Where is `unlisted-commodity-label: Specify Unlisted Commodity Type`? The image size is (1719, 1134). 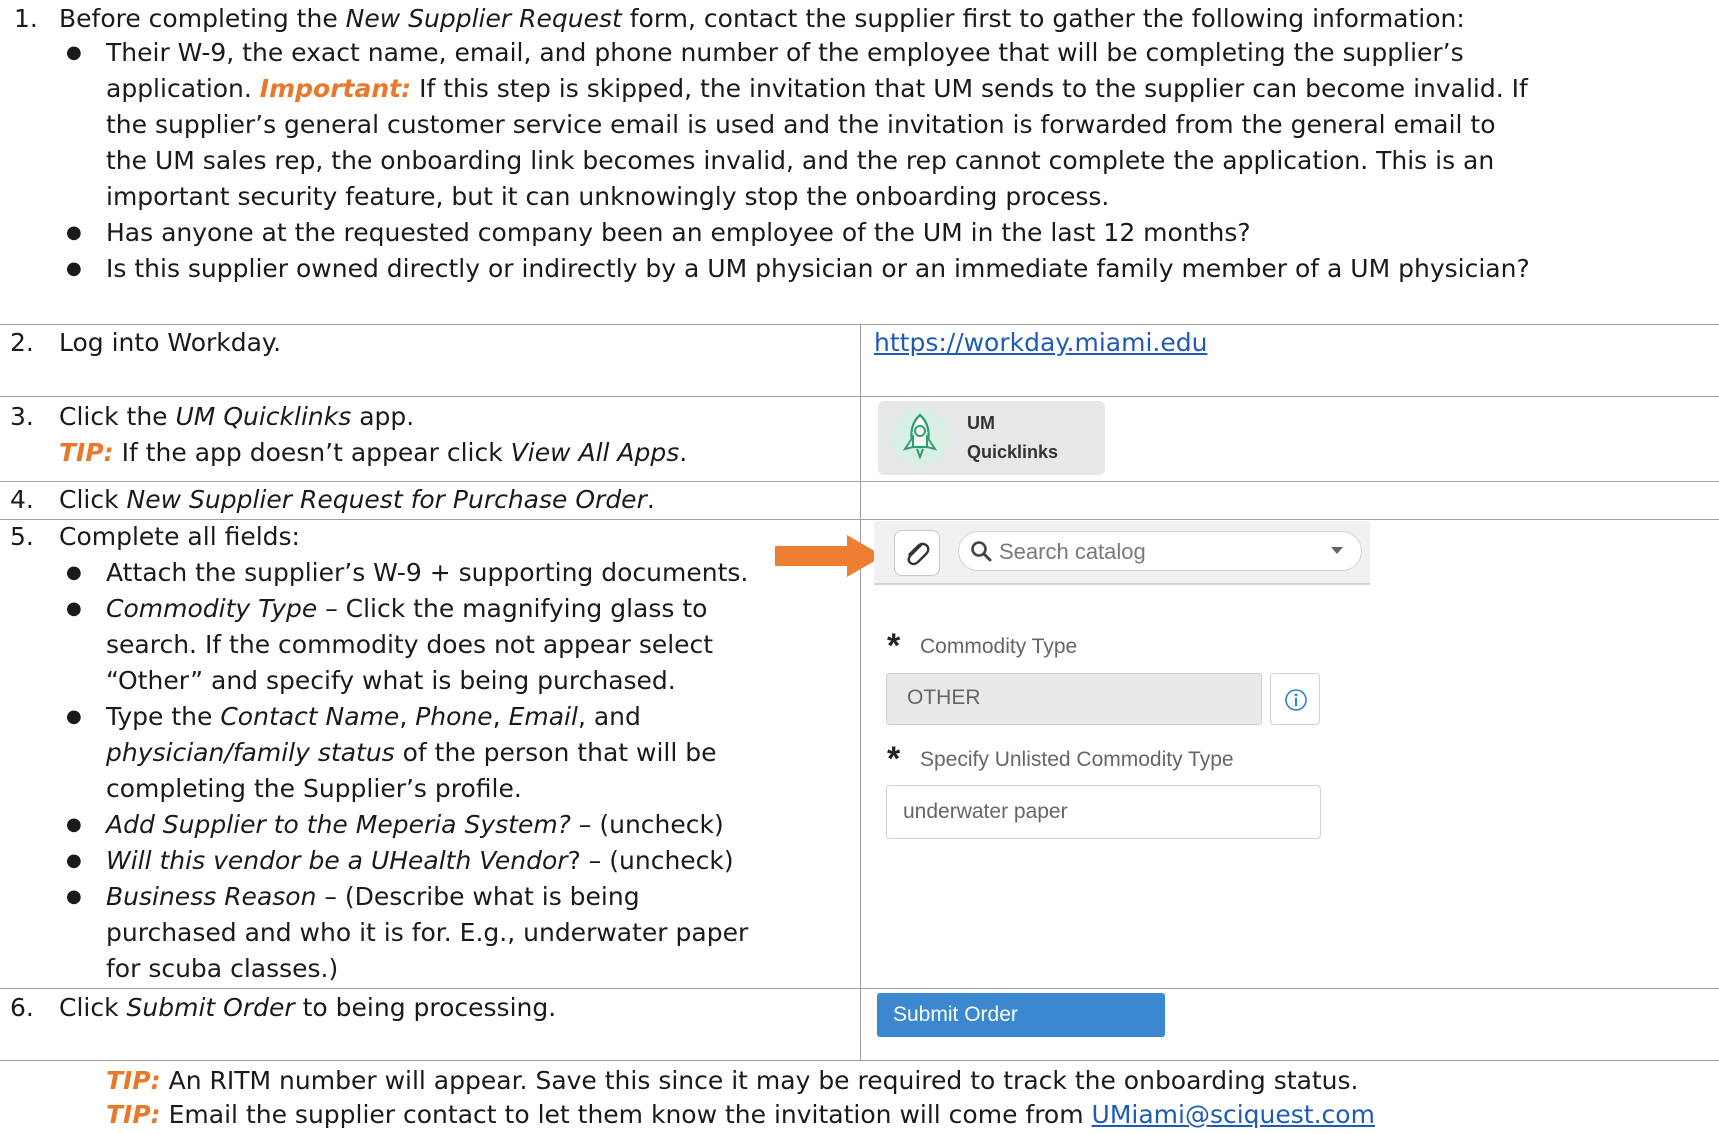
unlisted-commodity-label: Specify Unlisted Commodity Type is located at coordinates (1077, 759).